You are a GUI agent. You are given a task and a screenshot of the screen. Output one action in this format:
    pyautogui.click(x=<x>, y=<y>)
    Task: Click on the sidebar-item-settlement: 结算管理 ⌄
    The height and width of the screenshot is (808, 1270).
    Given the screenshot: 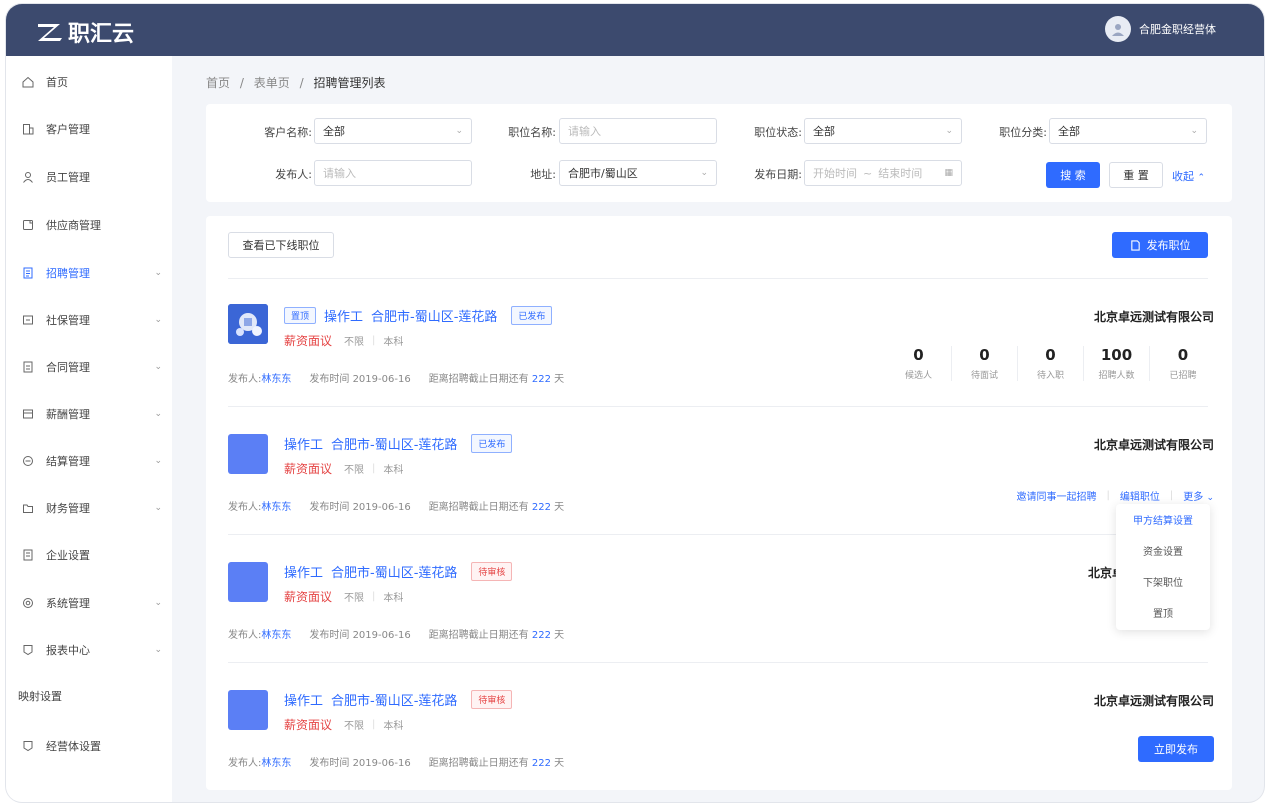 What is the action you would take?
    pyautogui.click(x=89, y=461)
    